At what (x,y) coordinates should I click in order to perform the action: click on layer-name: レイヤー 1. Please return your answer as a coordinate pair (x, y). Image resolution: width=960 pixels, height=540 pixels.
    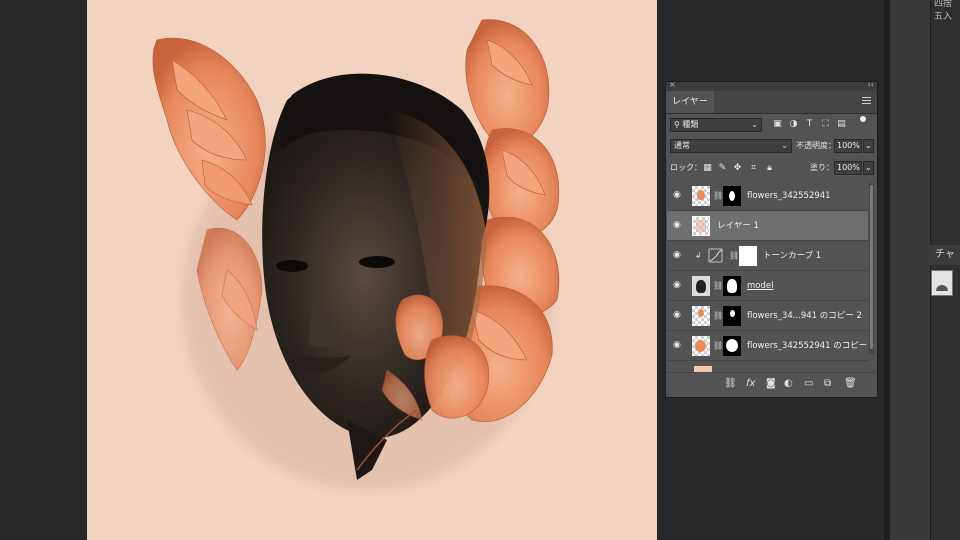
    Looking at the image, I should click on (738, 226).